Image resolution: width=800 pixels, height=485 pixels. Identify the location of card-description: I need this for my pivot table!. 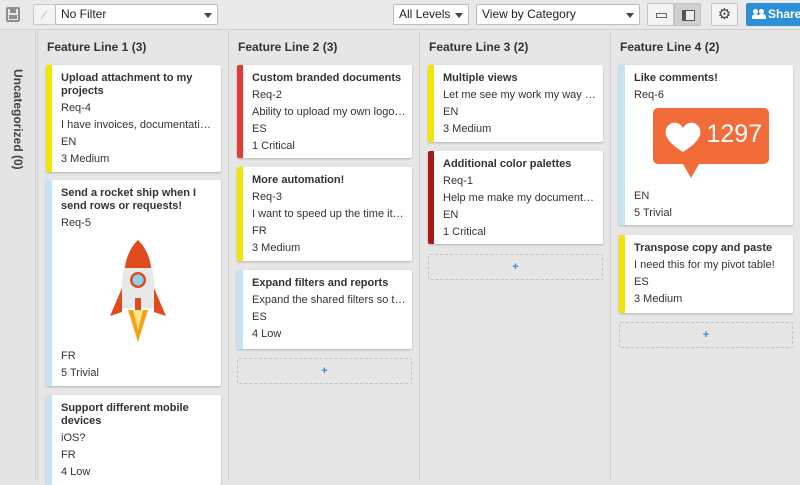
(704, 265).